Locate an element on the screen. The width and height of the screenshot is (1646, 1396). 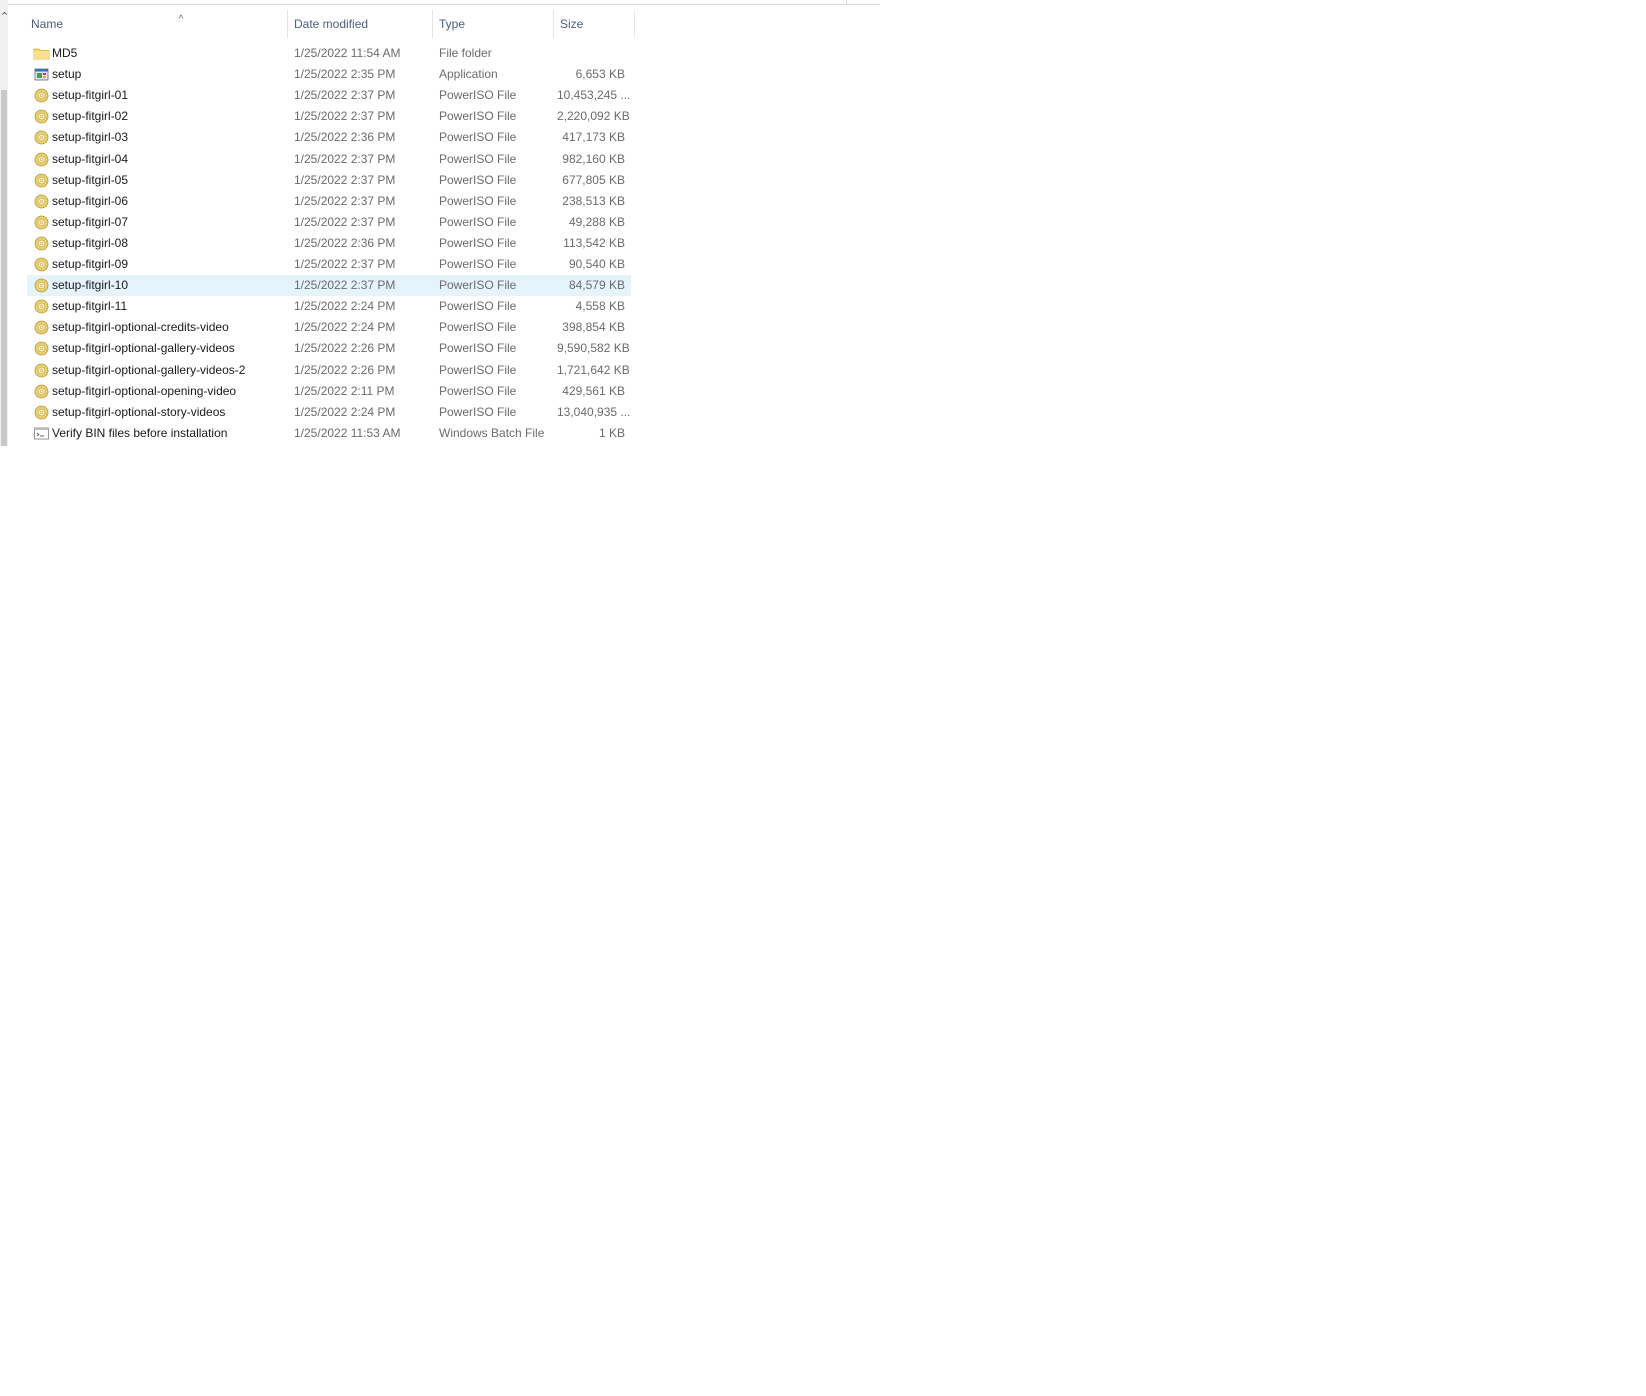
file-date-modified: 1/25/2022 11:53 AM is located at coordinates (347, 432).